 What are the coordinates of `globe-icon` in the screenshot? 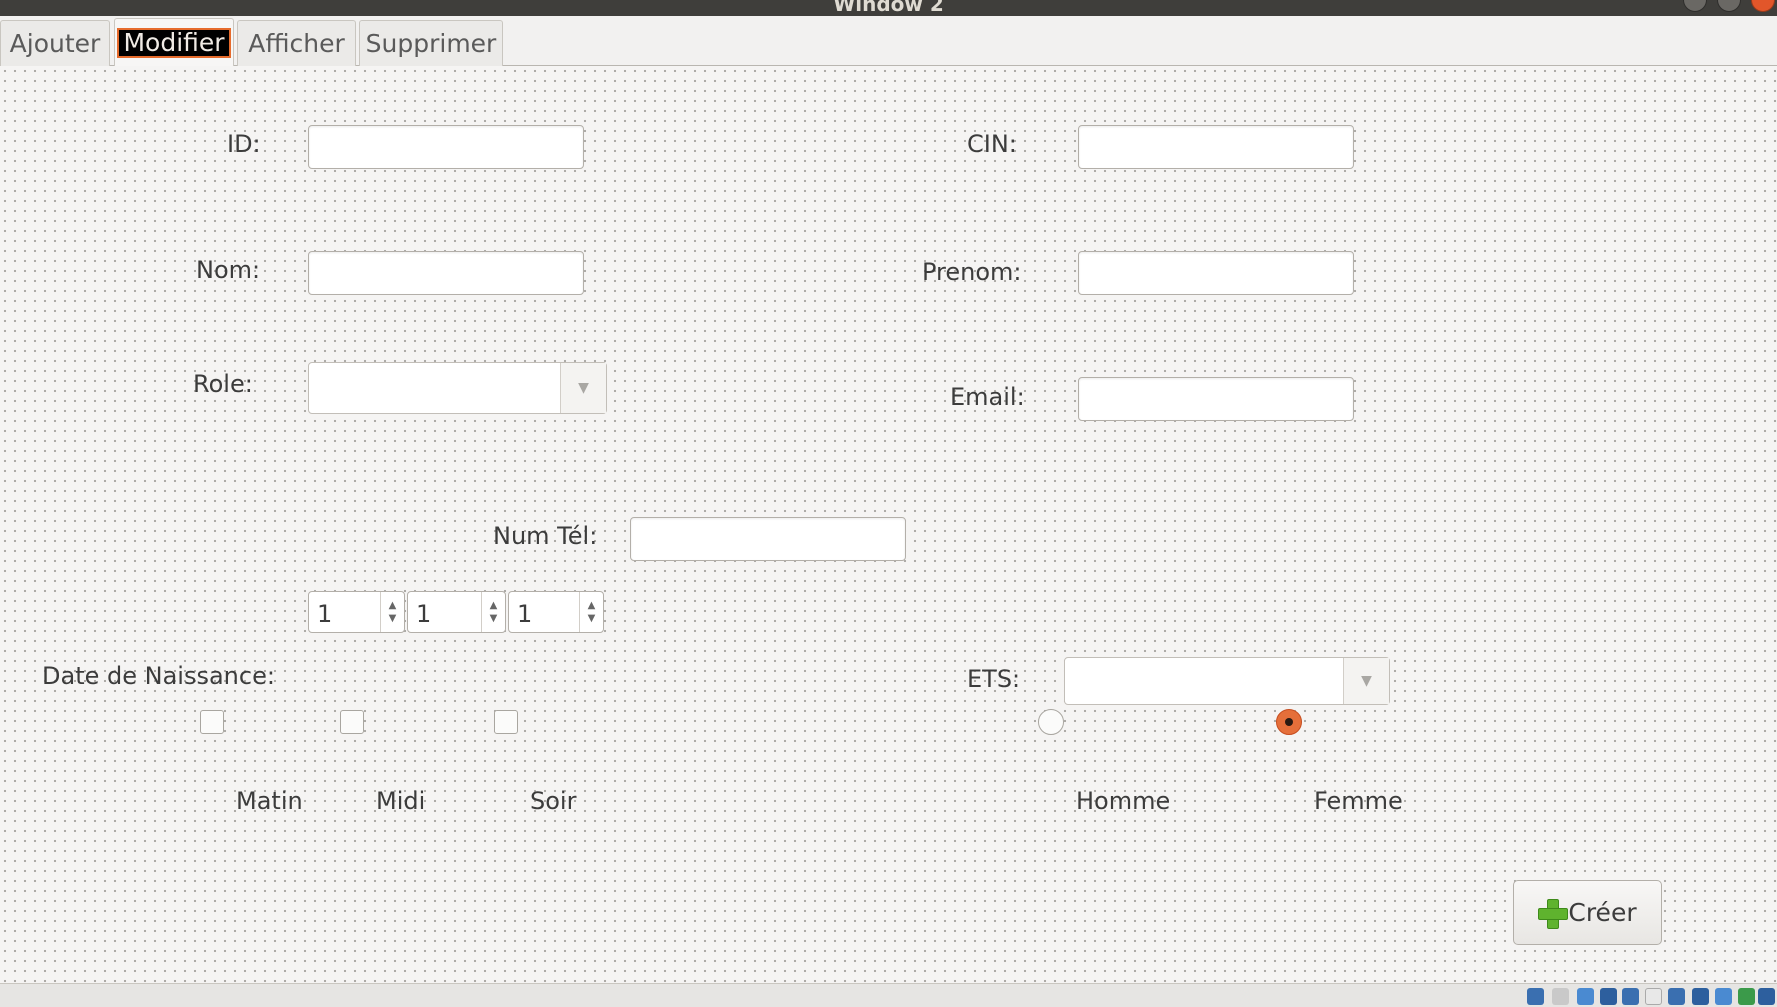 It's located at (1746, 996).